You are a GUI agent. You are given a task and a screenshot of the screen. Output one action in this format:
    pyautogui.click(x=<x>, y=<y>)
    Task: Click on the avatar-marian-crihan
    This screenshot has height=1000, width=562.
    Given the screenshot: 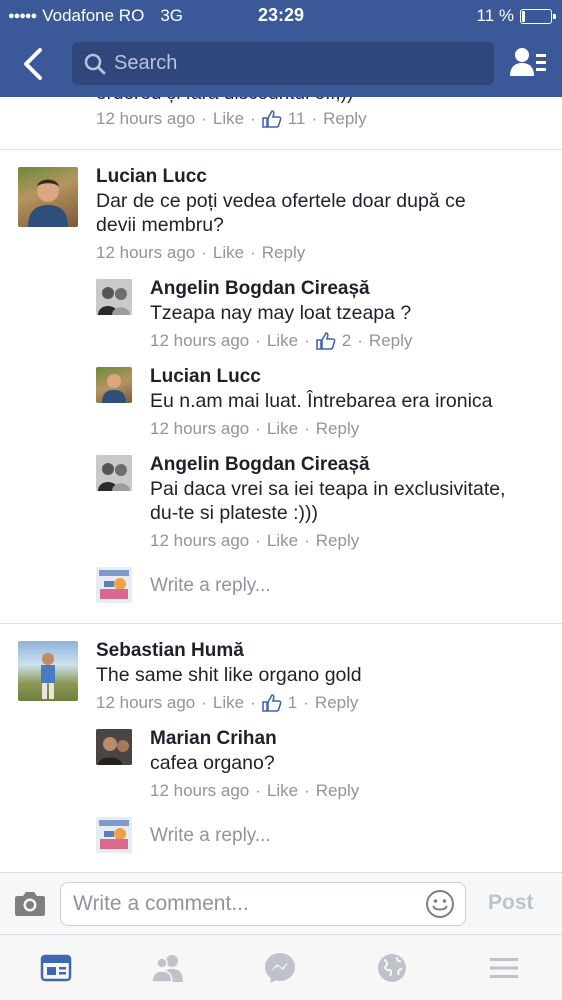 What is the action you would take?
    pyautogui.click(x=114, y=747)
    